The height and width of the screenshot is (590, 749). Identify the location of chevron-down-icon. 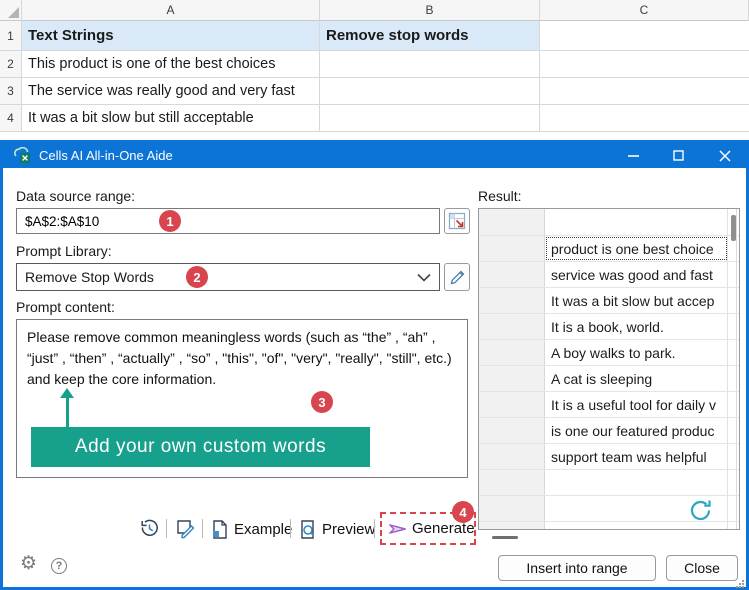
(424, 277).